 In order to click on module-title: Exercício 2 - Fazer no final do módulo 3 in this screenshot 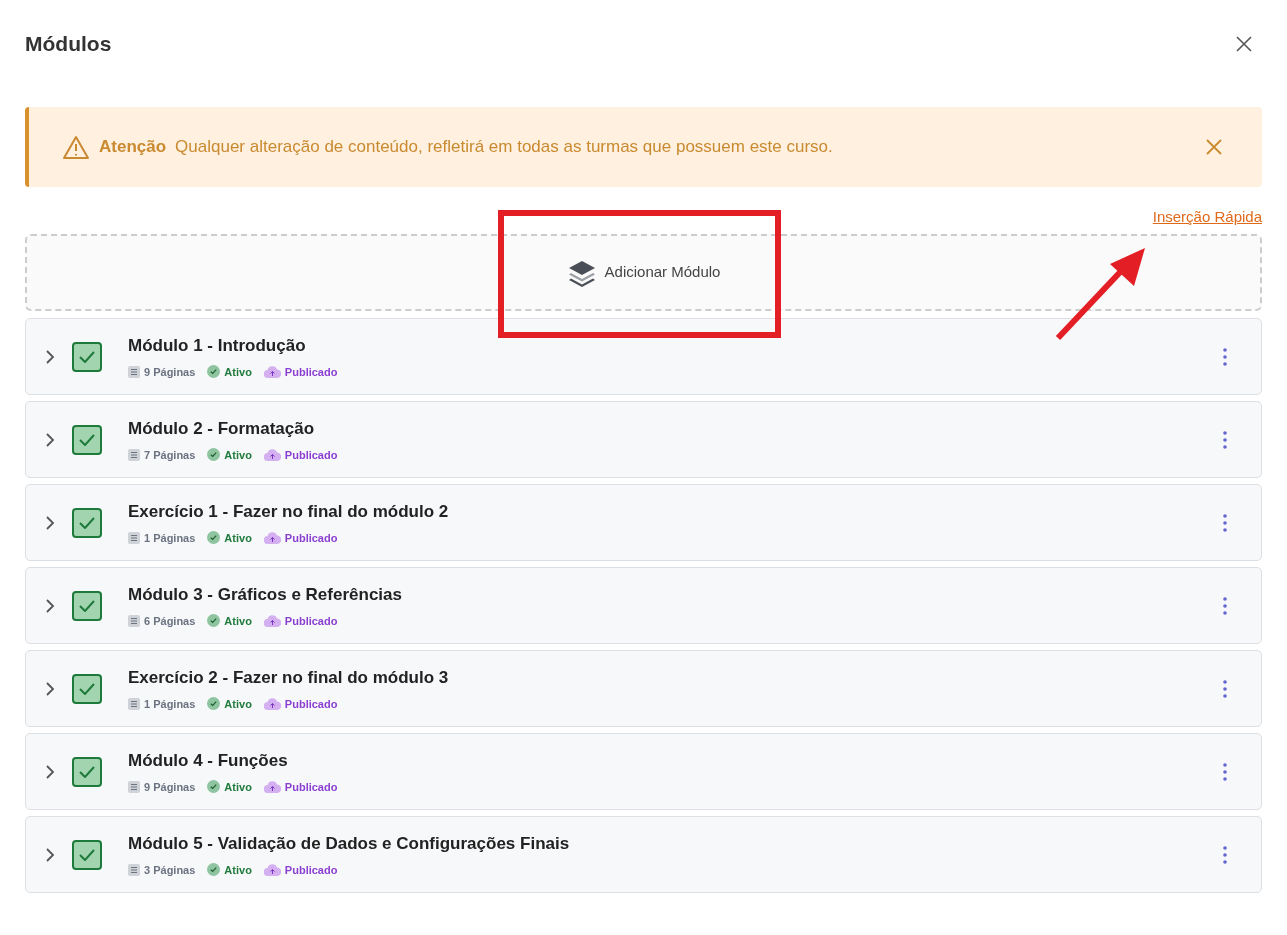, I will do `click(288, 678)`.